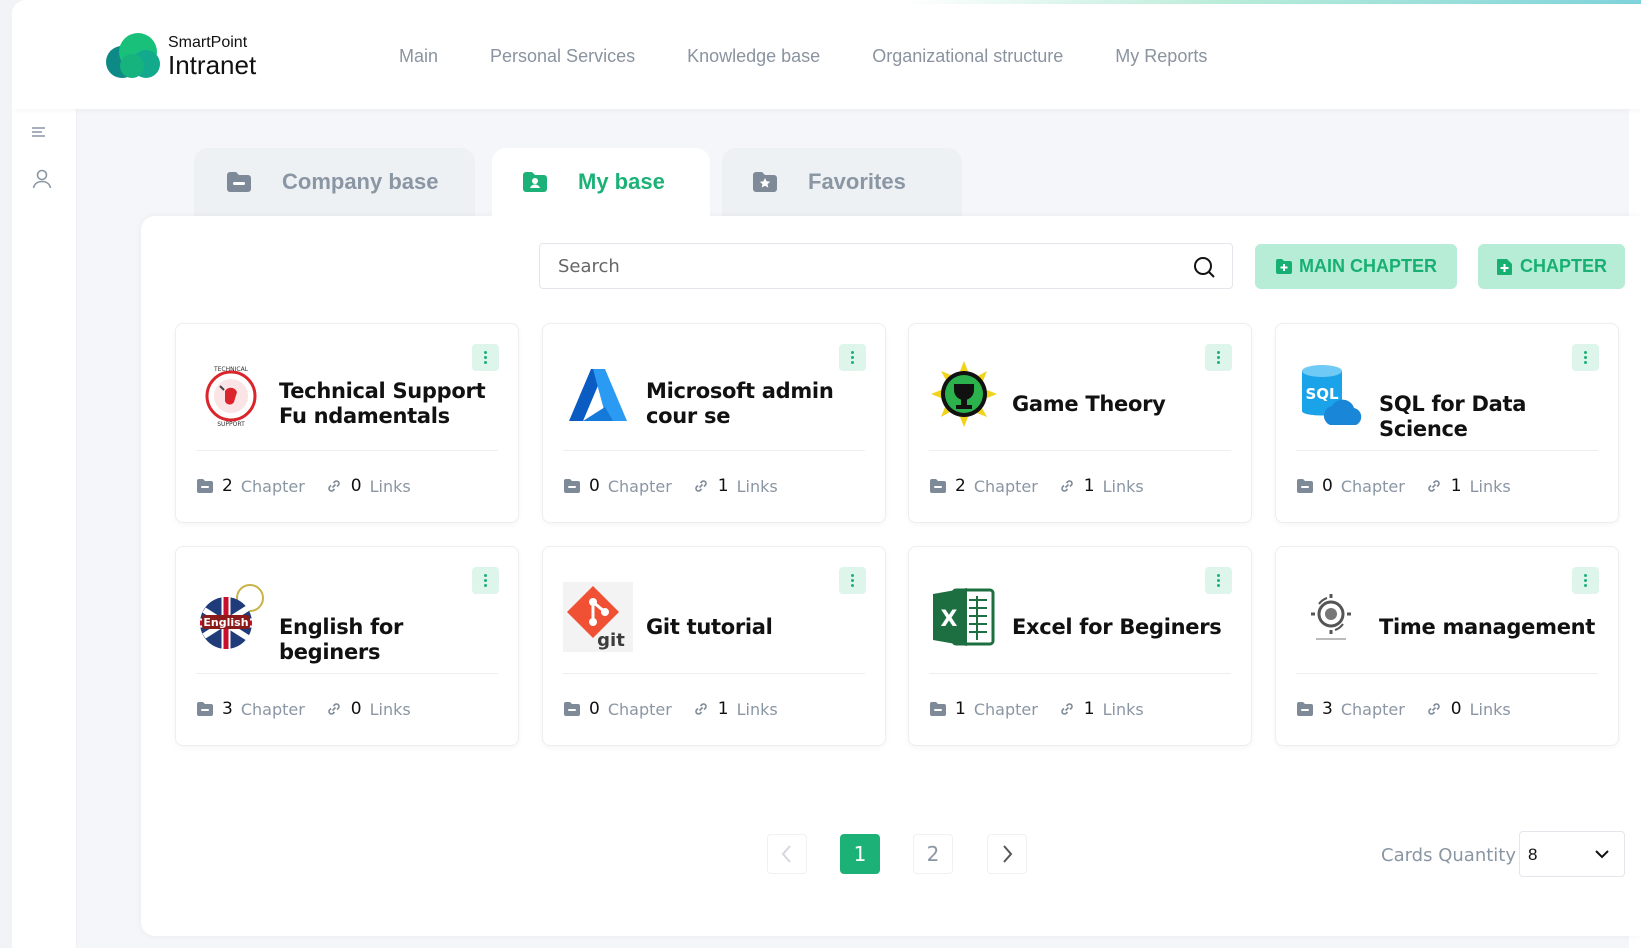 The width and height of the screenshot is (1641, 948). Describe the element at coordinates (1563, 266) in the screenshot. I see `button-label: CHAPTER` at that location.